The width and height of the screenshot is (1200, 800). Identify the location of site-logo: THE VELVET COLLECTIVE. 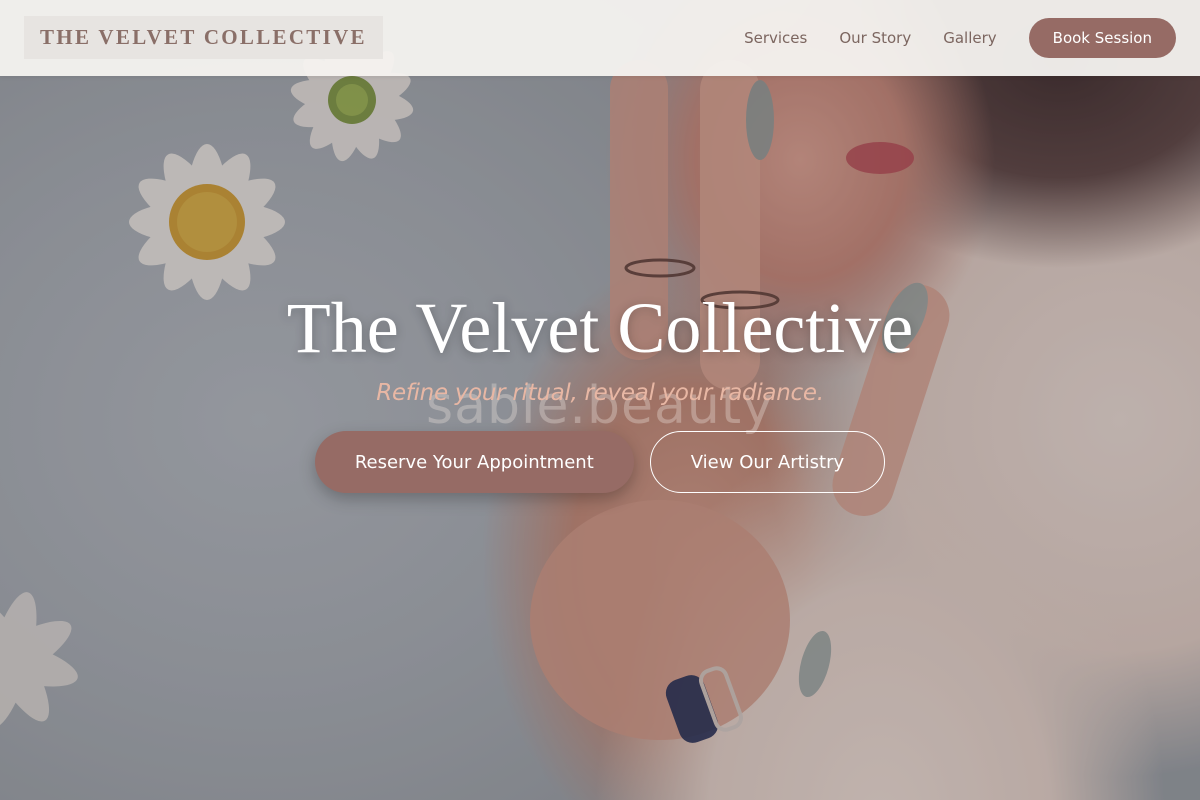
(203, 37).